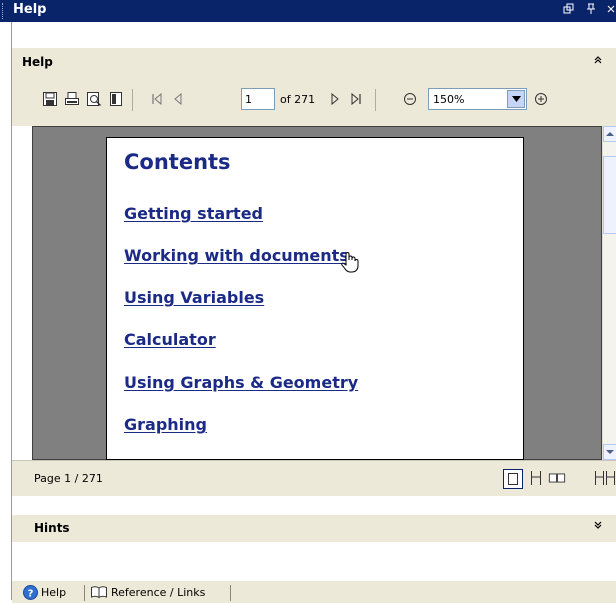 This screenshot has width=616, height=603. I want to click on help-circle-icon: ?, so click(30, 592).